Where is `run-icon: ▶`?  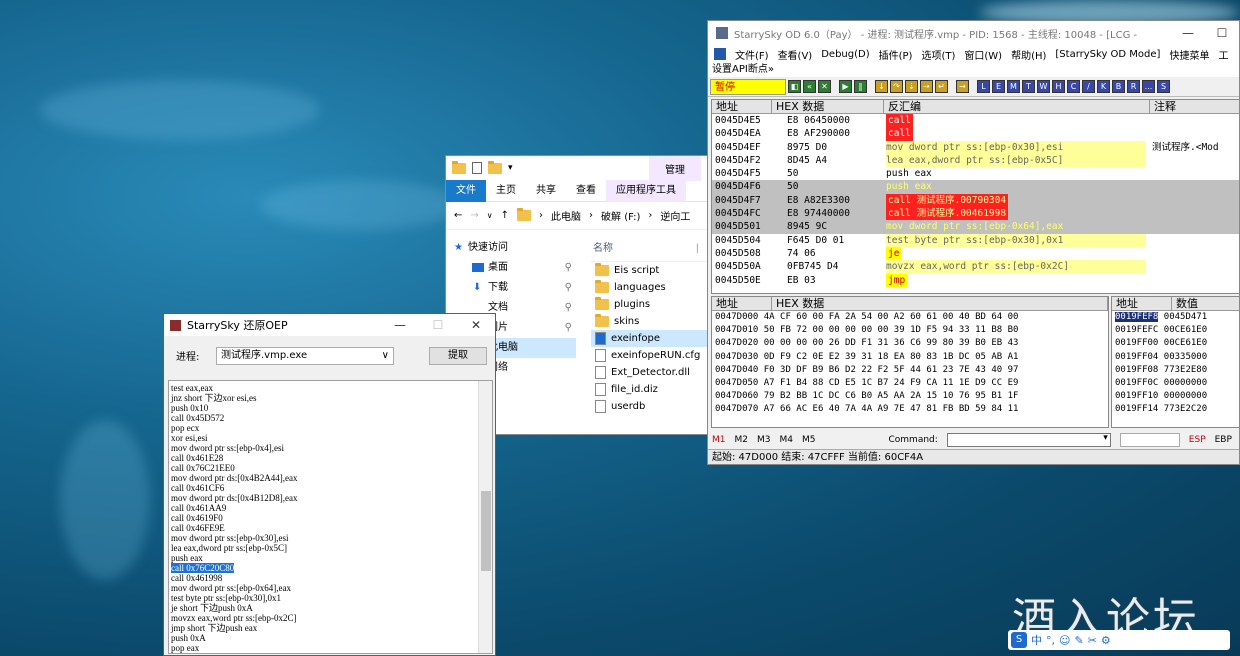
run-icon: ▶ is located at coordinates (845, 86).